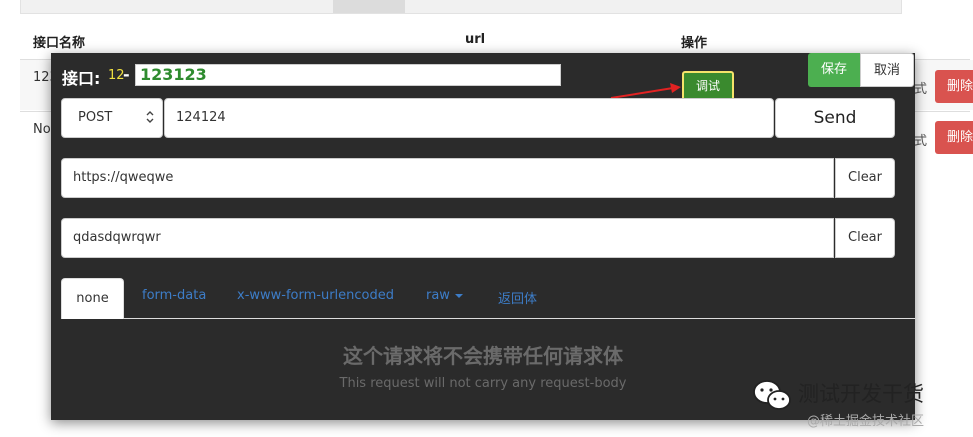 The height and width of the screenshot is (437, 973). I want to click on method-select: POST, so click(112, 118).